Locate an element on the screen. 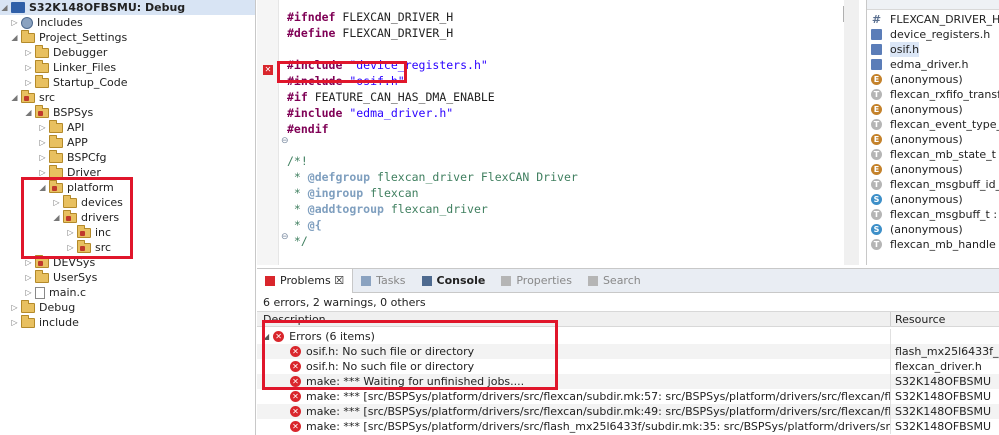  outline-item: Tflexcan_mb_handle is located at coordinates (933, 244).